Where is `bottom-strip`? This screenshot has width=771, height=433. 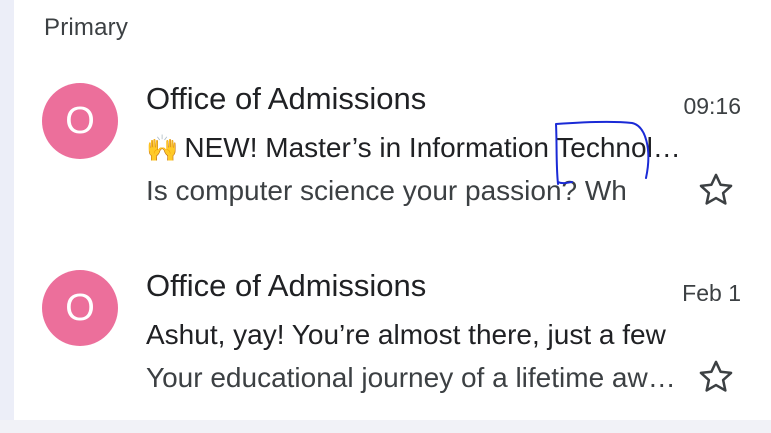 bottom-strip is located at coordinates (385, 426).